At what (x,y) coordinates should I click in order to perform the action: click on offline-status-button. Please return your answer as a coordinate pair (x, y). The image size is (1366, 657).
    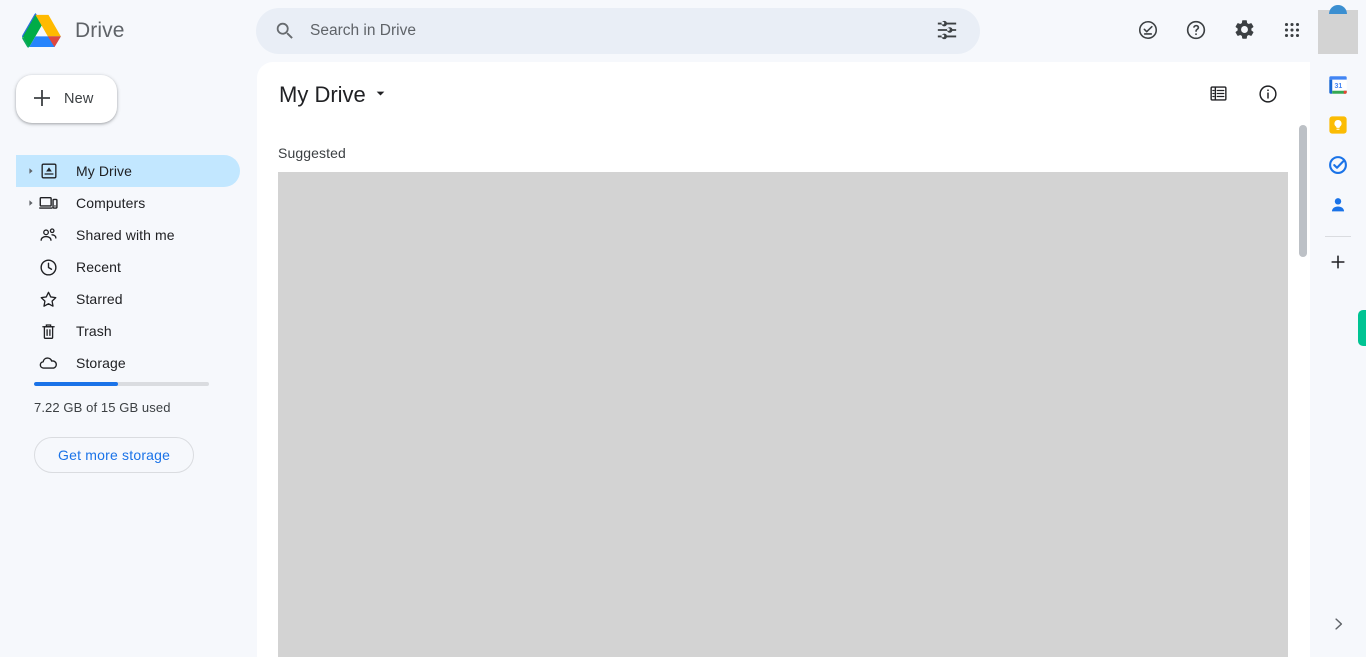
    Looking at the image, I should click on (1148, 31).